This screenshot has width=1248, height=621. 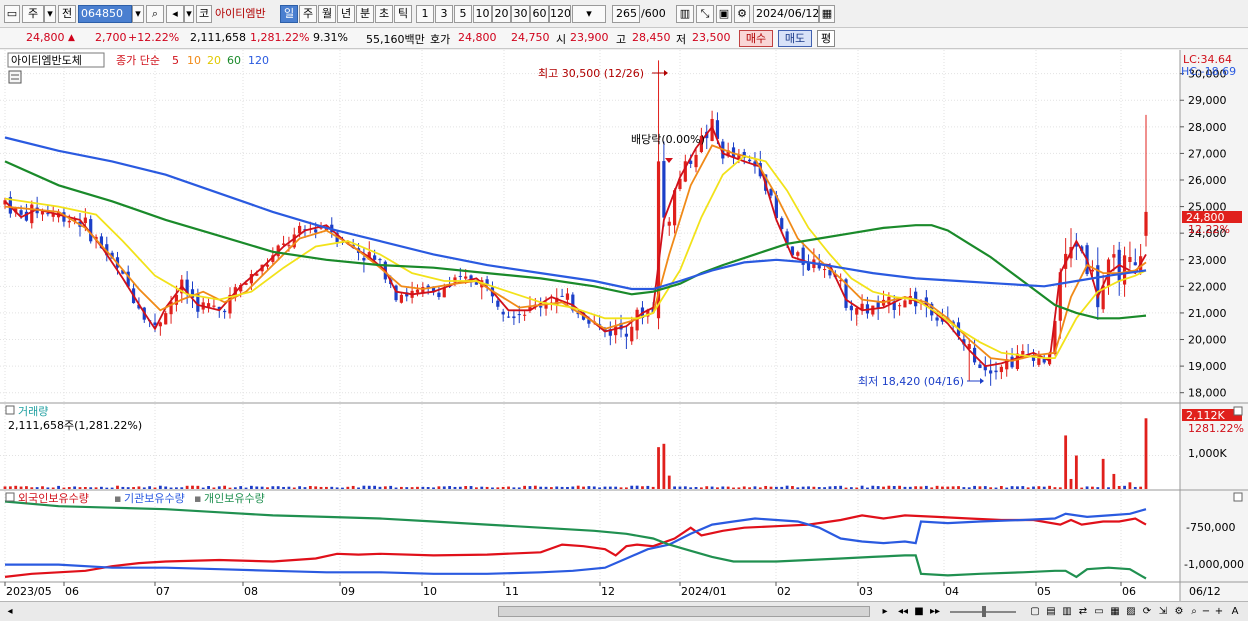 What do you see at coordinates (45, 37) in the screenshot?
I see `current-price: 24,800` at bounding box center [45, 37].